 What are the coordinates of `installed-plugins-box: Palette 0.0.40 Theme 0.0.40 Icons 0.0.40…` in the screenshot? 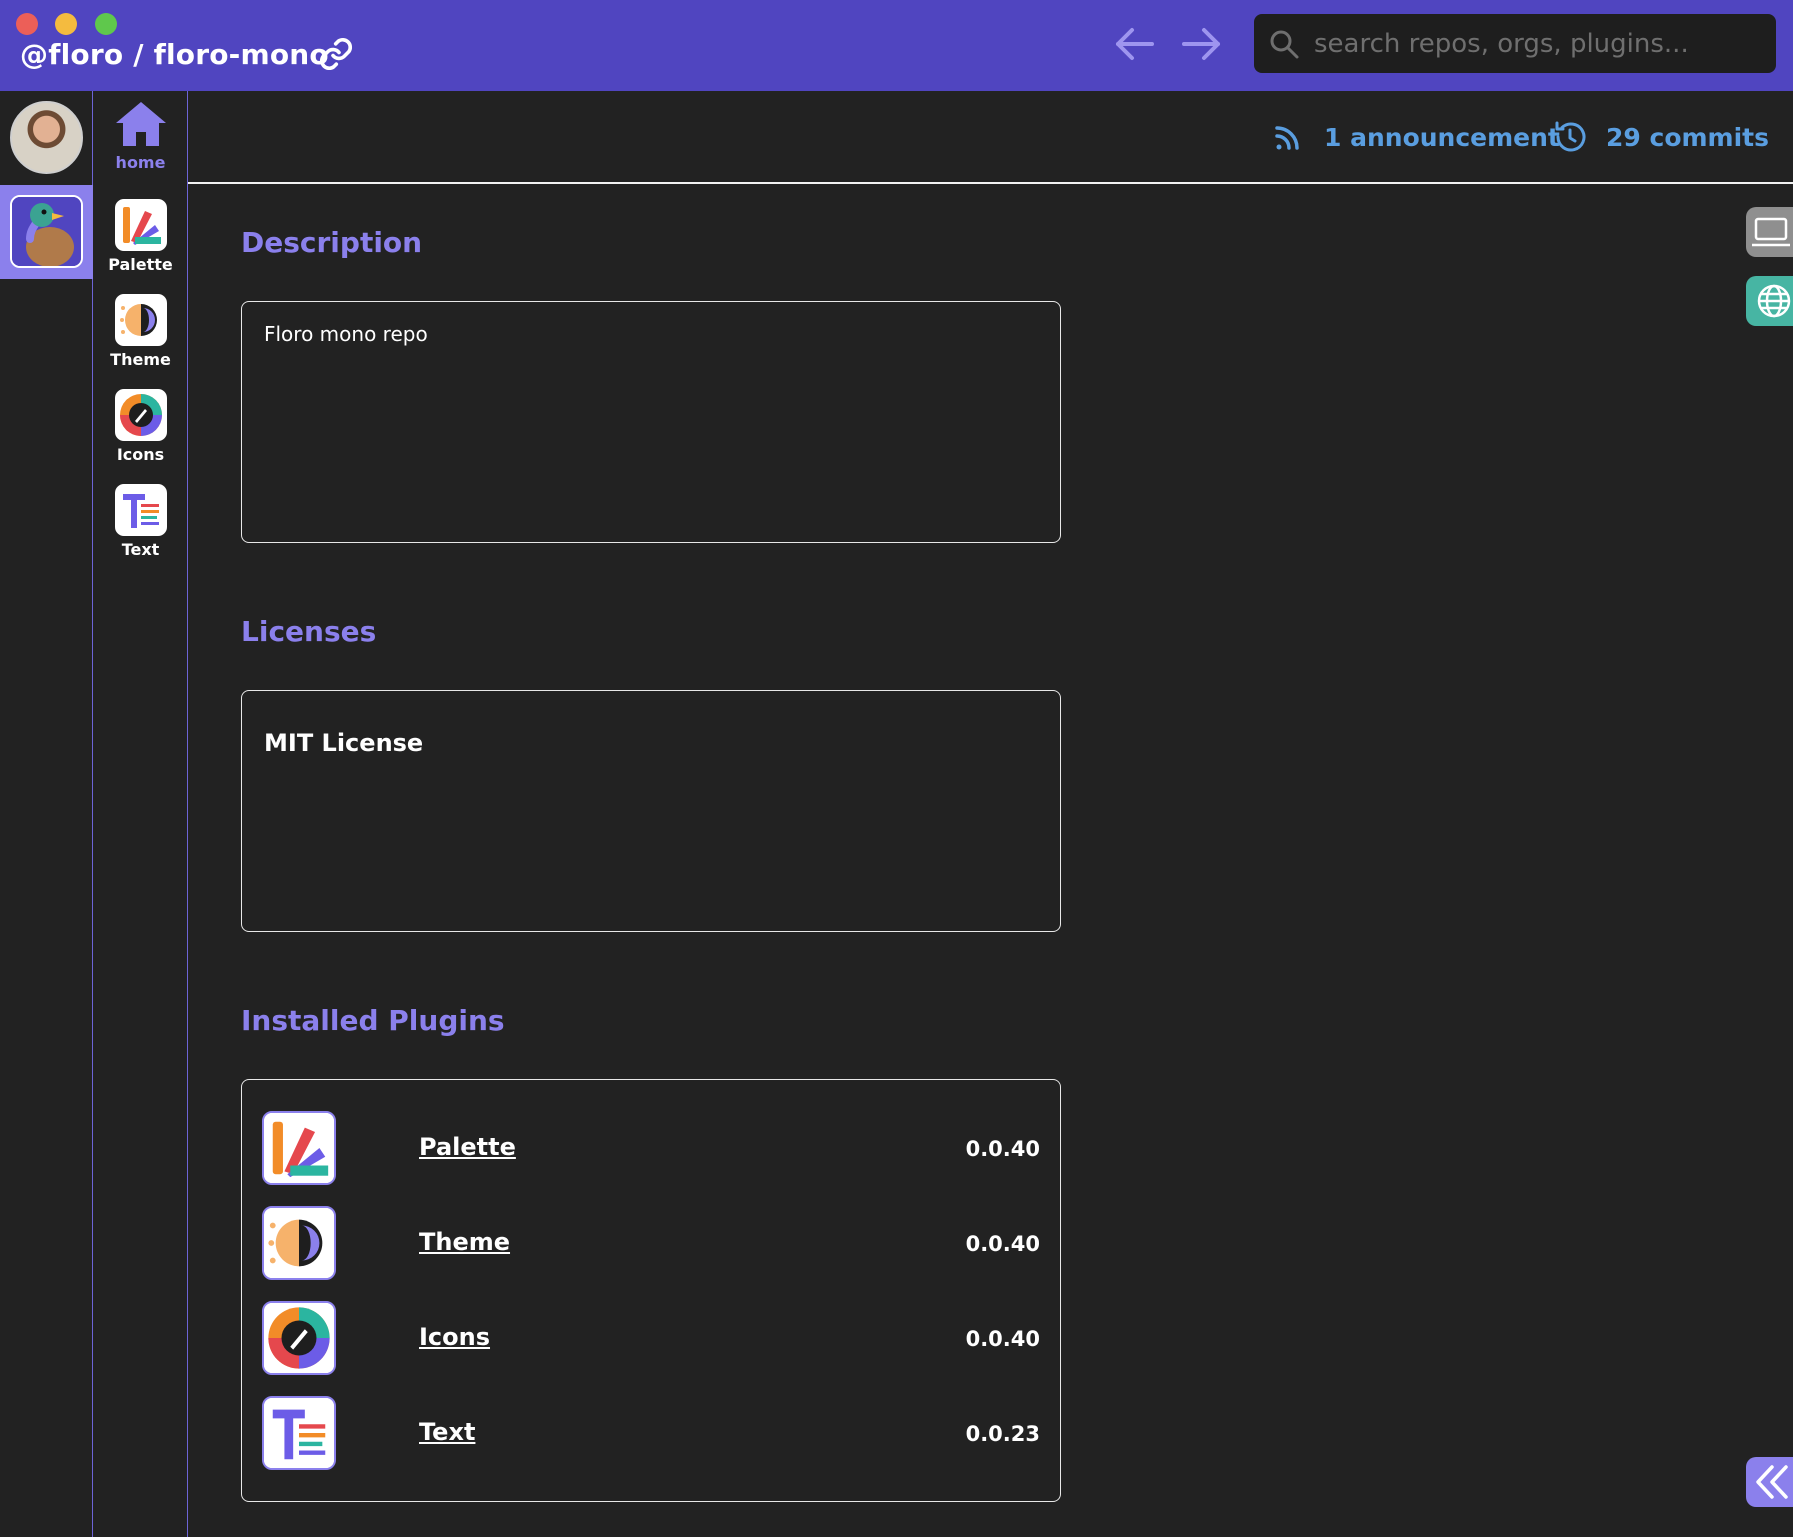 It's located at (651, 1290).